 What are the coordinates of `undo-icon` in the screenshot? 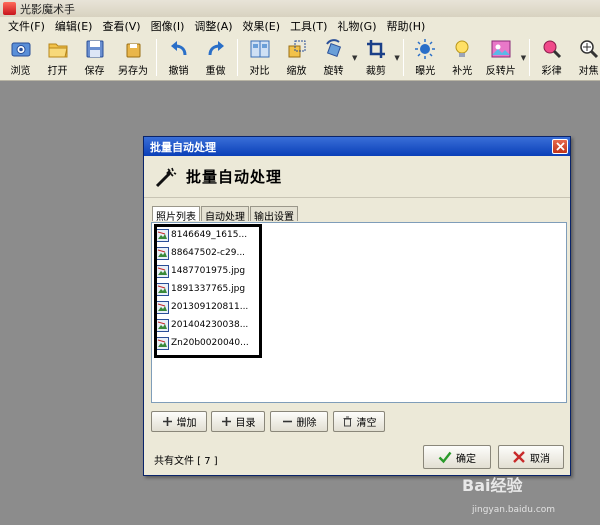 It's located at (178, 48).